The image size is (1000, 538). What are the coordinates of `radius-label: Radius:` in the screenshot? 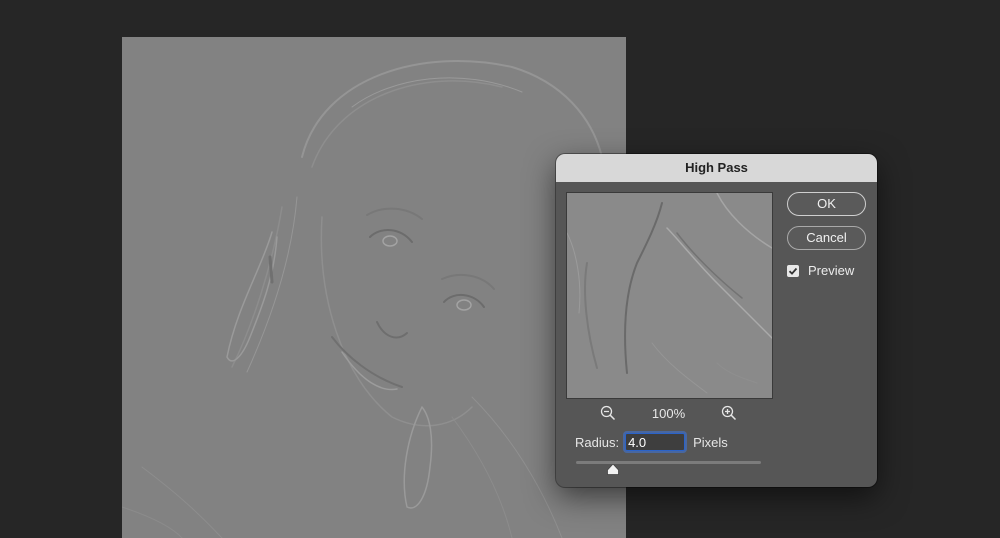 It's located at (597, 442).